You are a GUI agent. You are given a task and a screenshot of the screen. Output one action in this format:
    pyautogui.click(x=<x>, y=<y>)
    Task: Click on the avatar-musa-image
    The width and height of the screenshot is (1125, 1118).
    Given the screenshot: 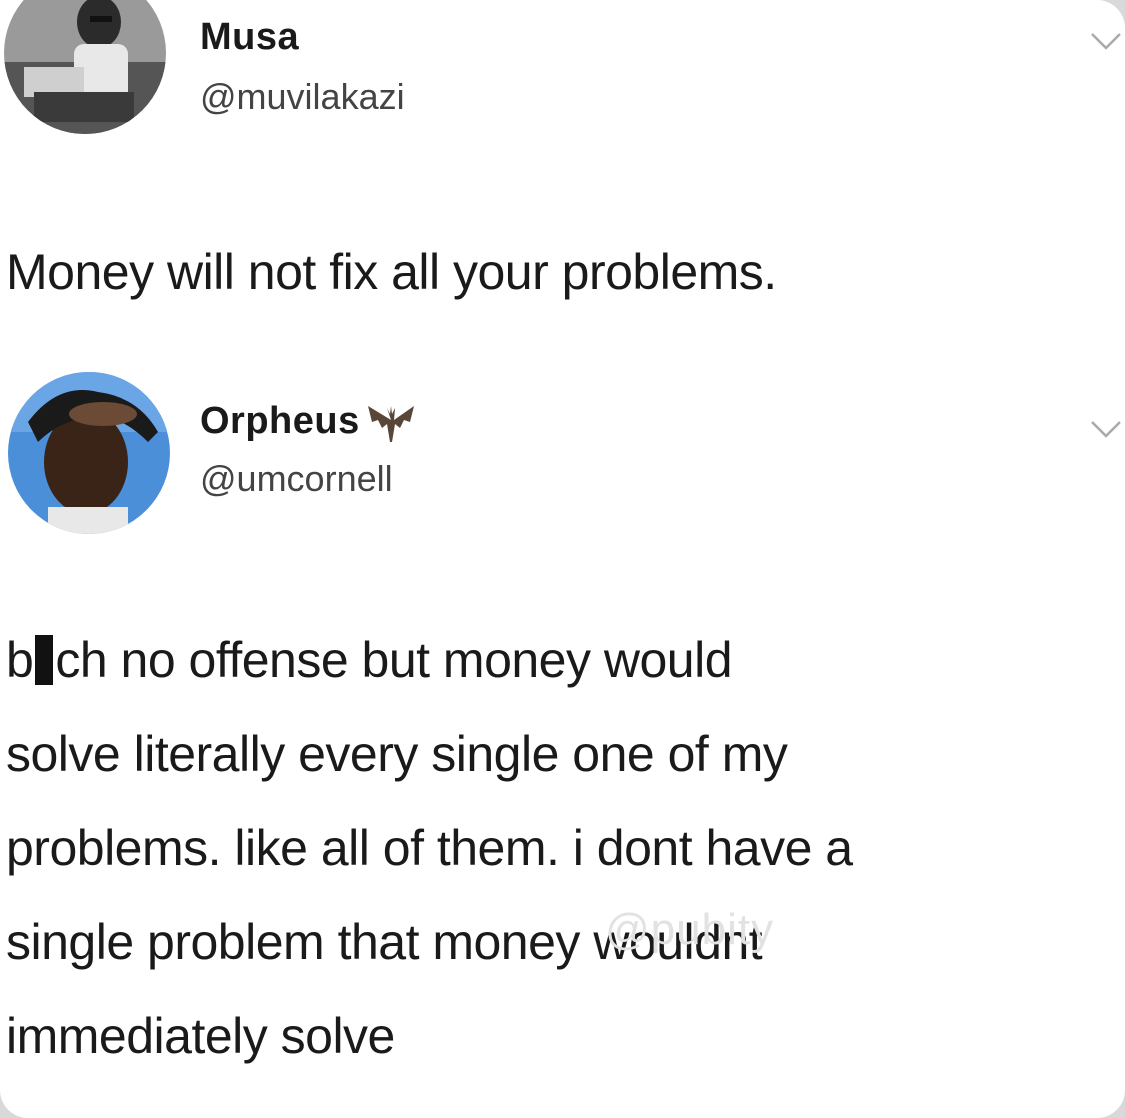 What is the action you would take?
    pyautogui.click(x=85, y=67)
    